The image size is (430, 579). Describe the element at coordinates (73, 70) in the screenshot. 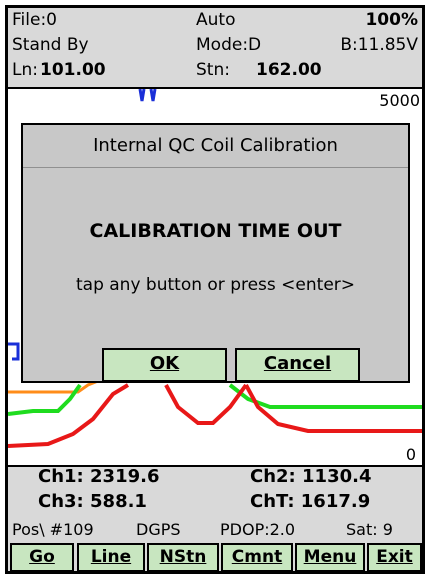

I see `line-value: 101.00` at that location.